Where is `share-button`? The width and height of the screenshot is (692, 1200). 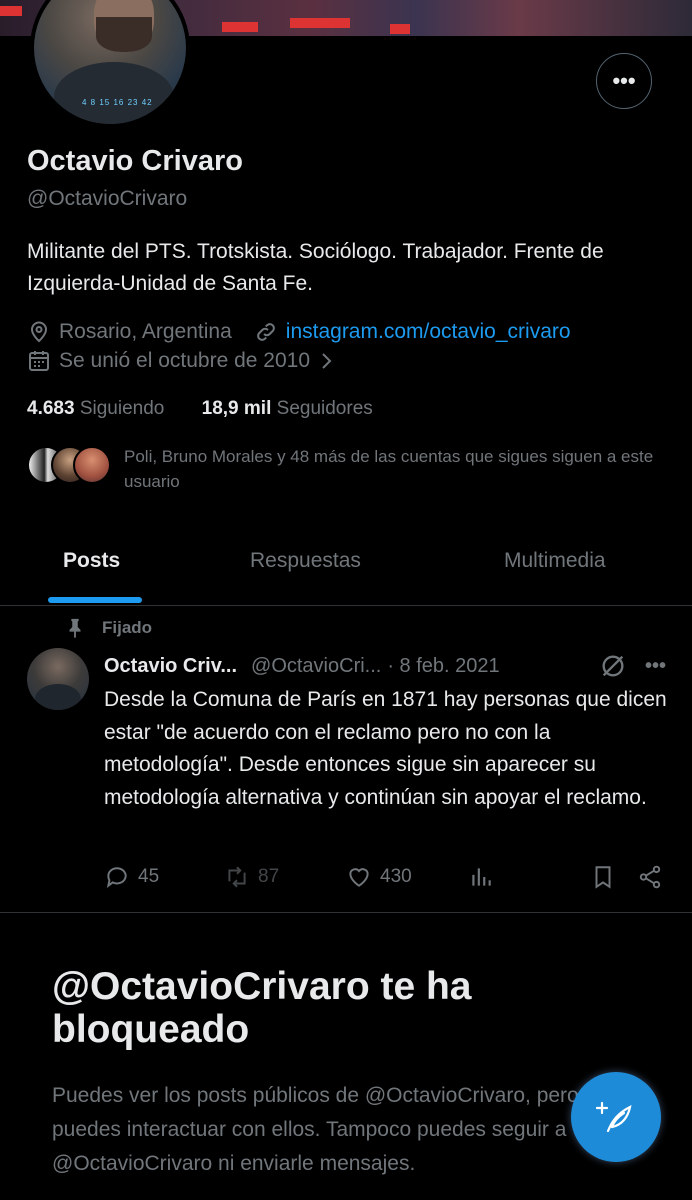 share-button is located at coordinates (654, 877).